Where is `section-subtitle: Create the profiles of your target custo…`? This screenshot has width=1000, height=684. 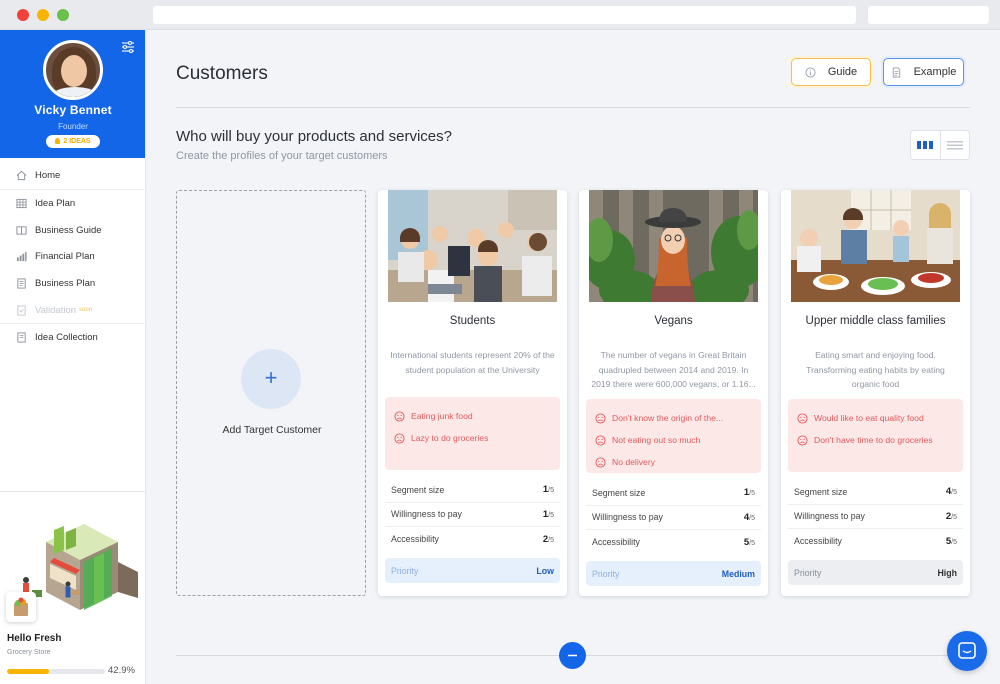 section-subtitle: Create the profiles of your target custo… is located at coordinates (282, 156).